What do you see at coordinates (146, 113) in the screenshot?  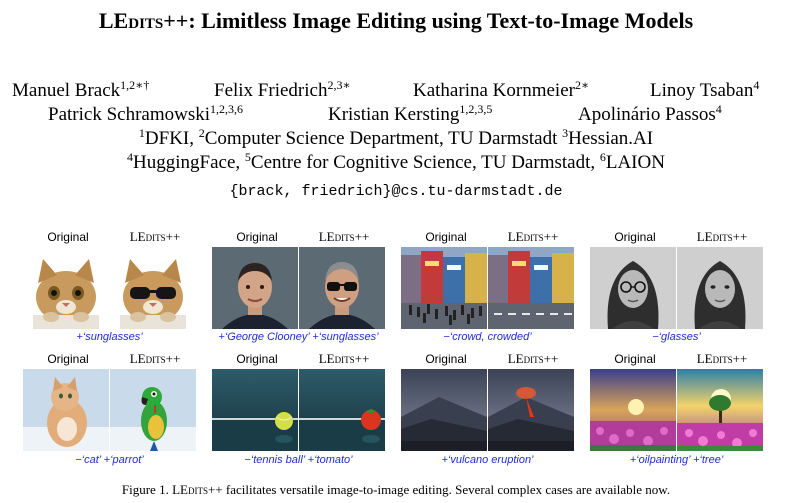 I see `author-5: Patrick Schramowski1,2,3,6` at bounding box center [146, 113].